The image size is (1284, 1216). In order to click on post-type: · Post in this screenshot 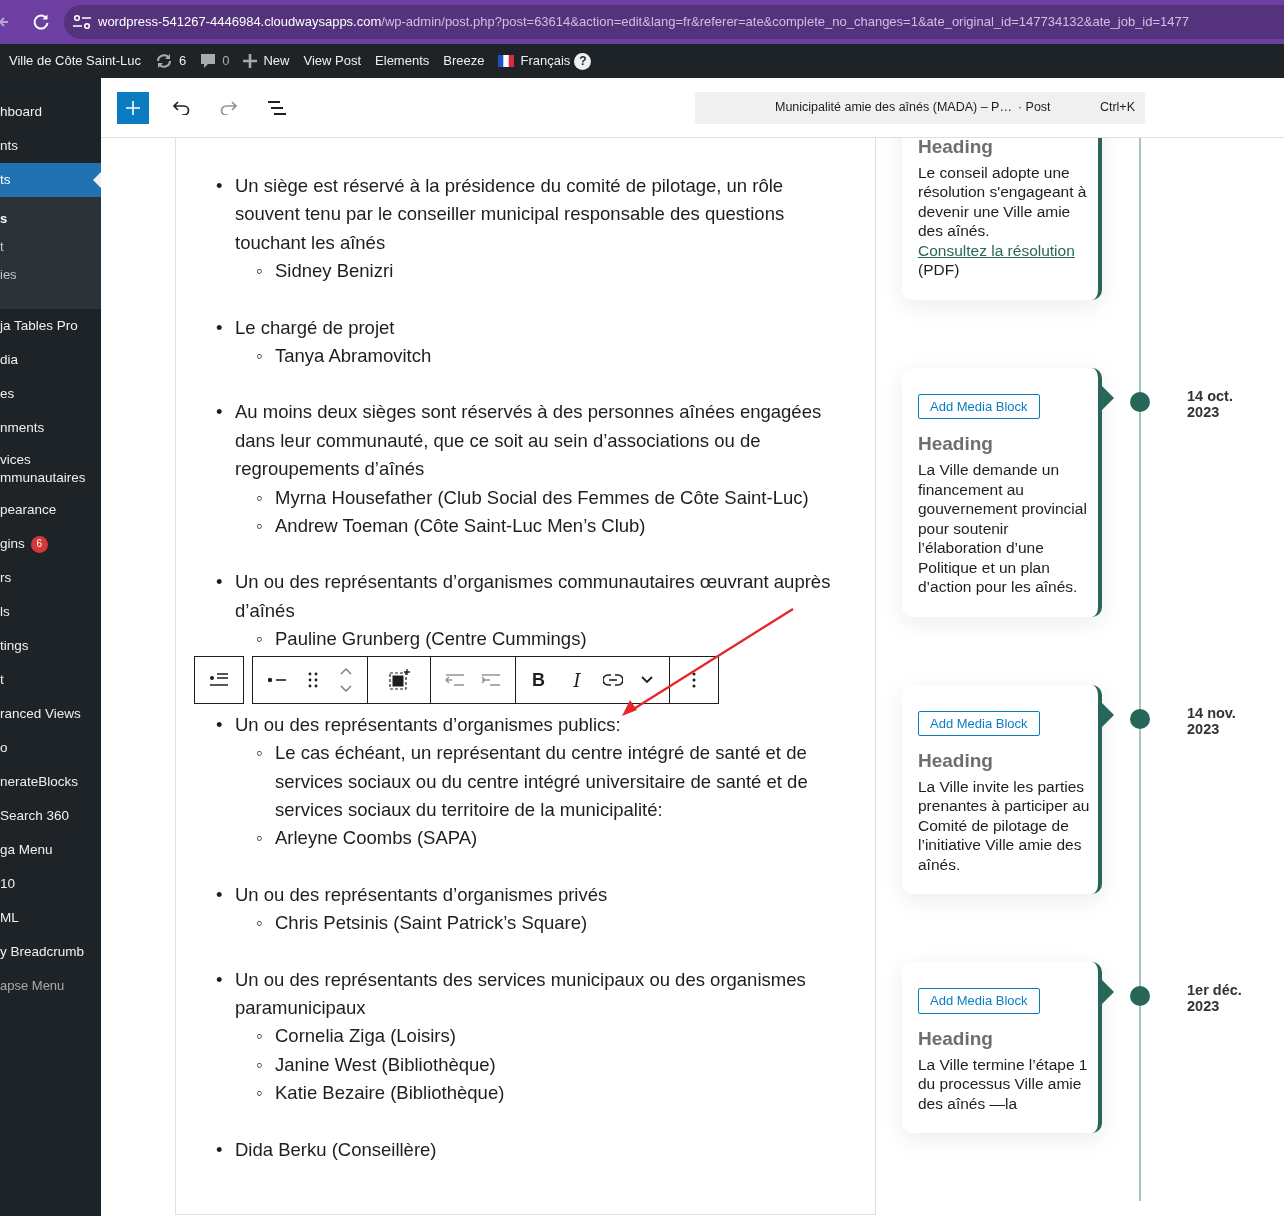, I will do `click(1034, 108)`.